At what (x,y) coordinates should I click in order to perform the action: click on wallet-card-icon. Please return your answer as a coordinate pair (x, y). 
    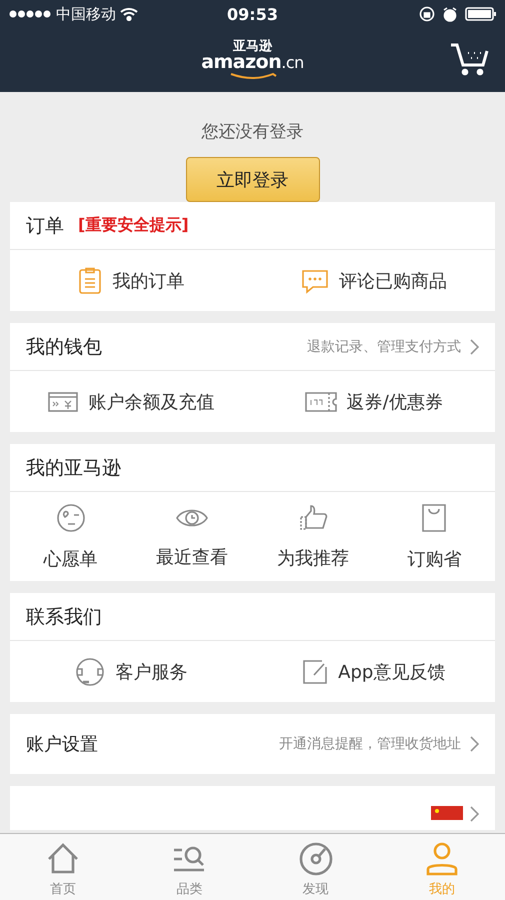
    Looking at the image, I should click on (63, 401).